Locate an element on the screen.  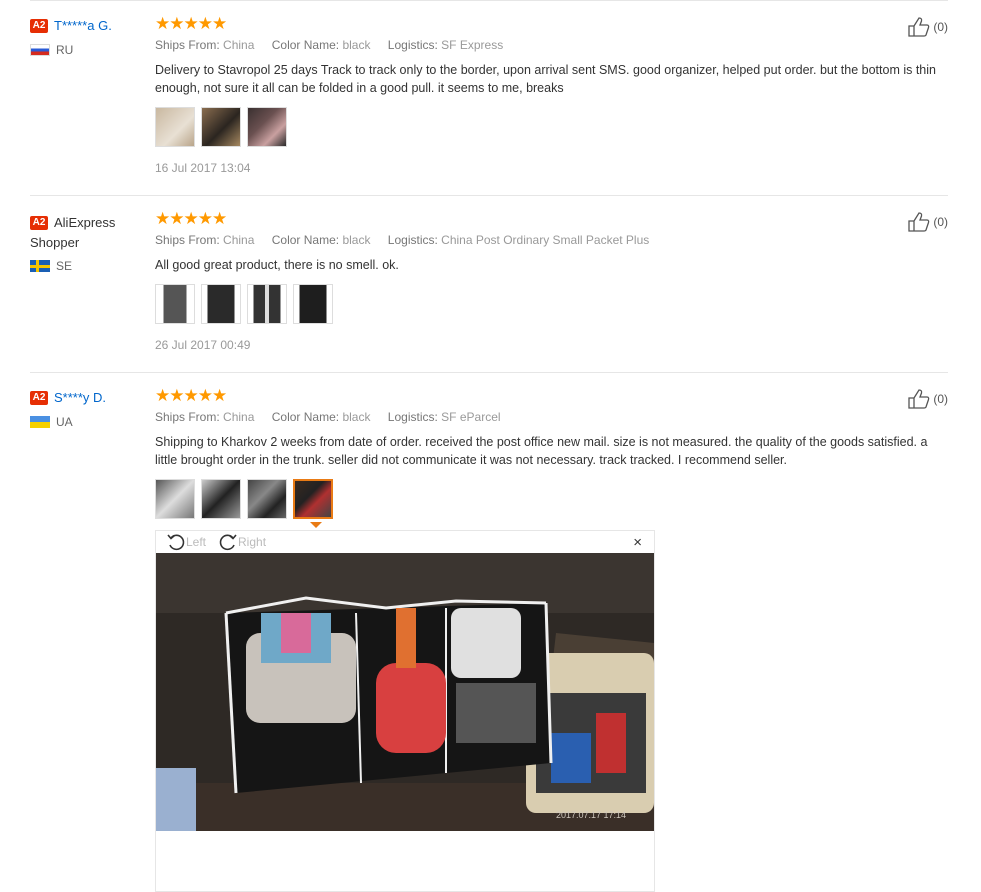
rotate-left-button: Left is located at coordinates (186, 542).